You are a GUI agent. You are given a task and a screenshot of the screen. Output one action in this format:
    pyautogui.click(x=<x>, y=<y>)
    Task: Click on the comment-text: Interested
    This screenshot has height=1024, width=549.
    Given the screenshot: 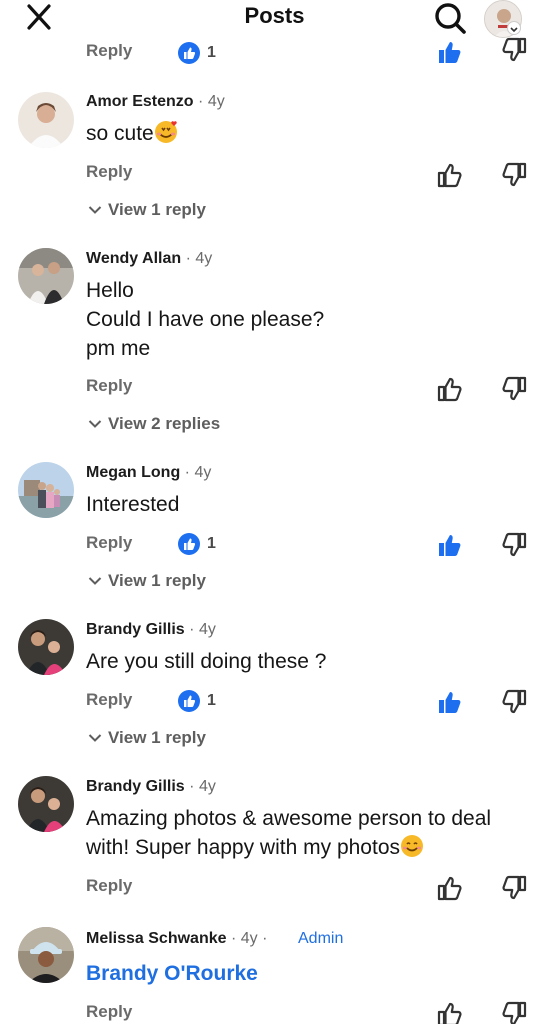 What is the action you would take?
    pyautogui.click(x=133, y=504)
    